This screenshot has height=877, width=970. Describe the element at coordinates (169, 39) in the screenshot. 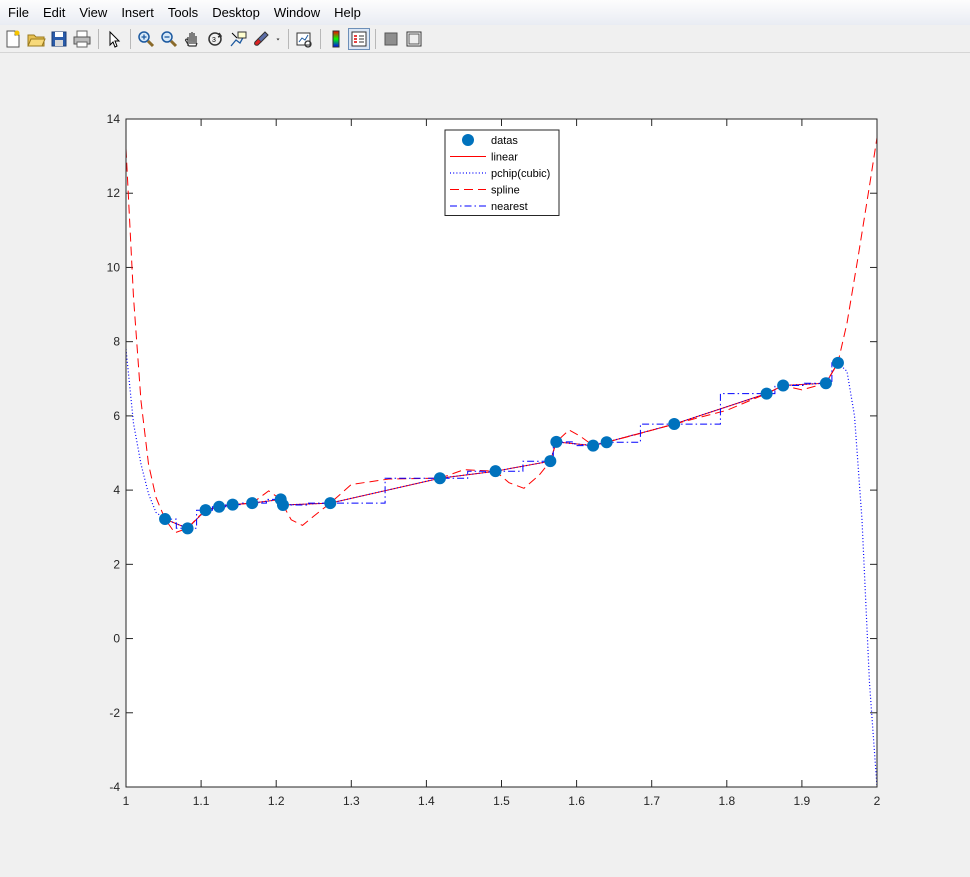

I see `zoom-out-icon` at that location.